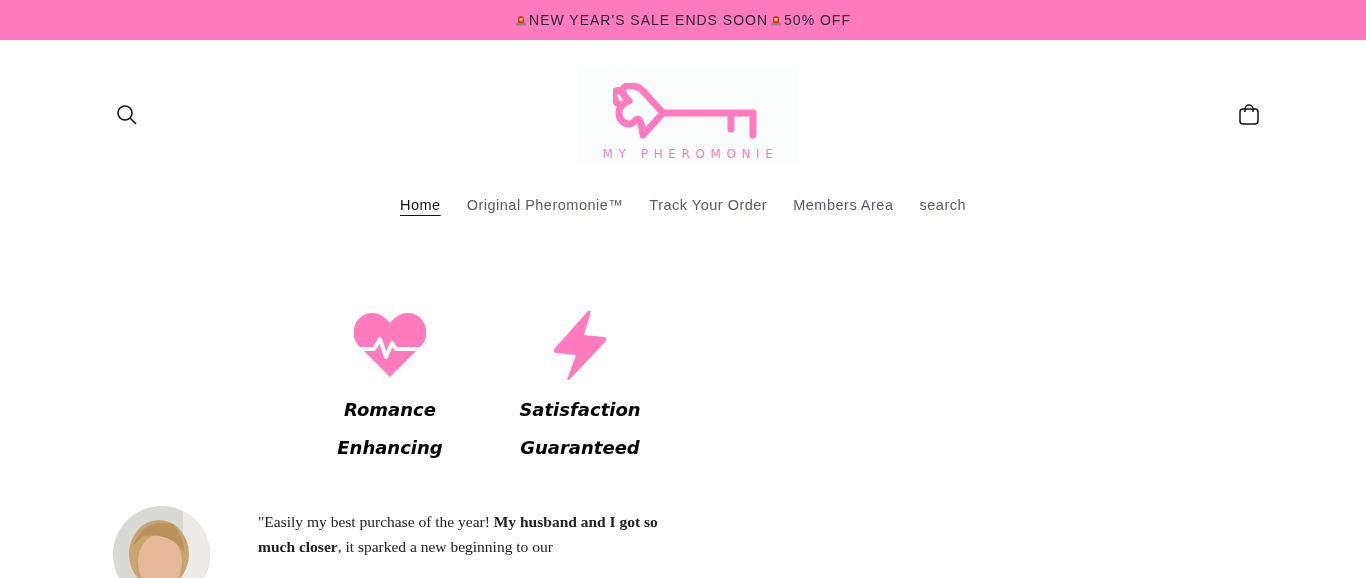 This screenshot has height=578, width=1366. I want to click on nav-link: search, so click(943, 205).